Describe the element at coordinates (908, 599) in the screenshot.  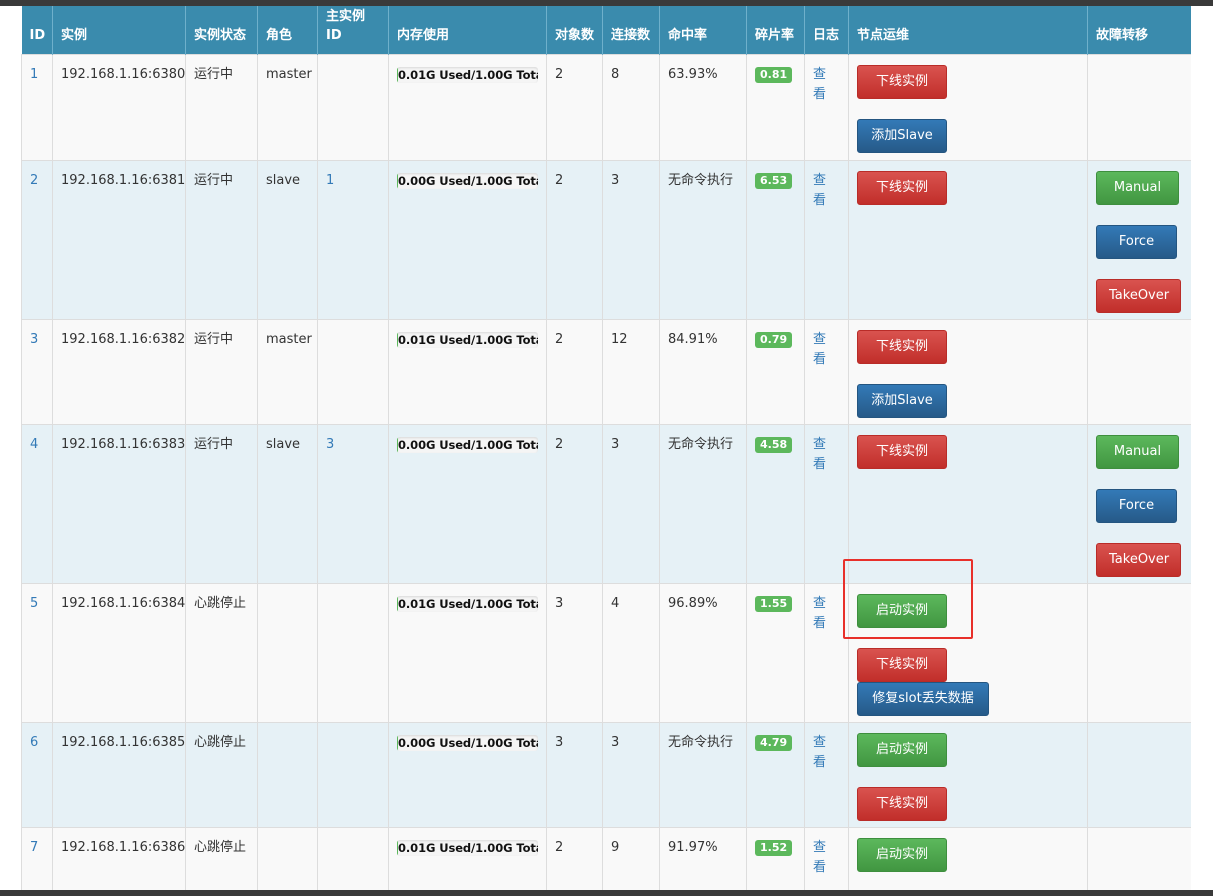
I see `highlight-box-start-instance` at that location.